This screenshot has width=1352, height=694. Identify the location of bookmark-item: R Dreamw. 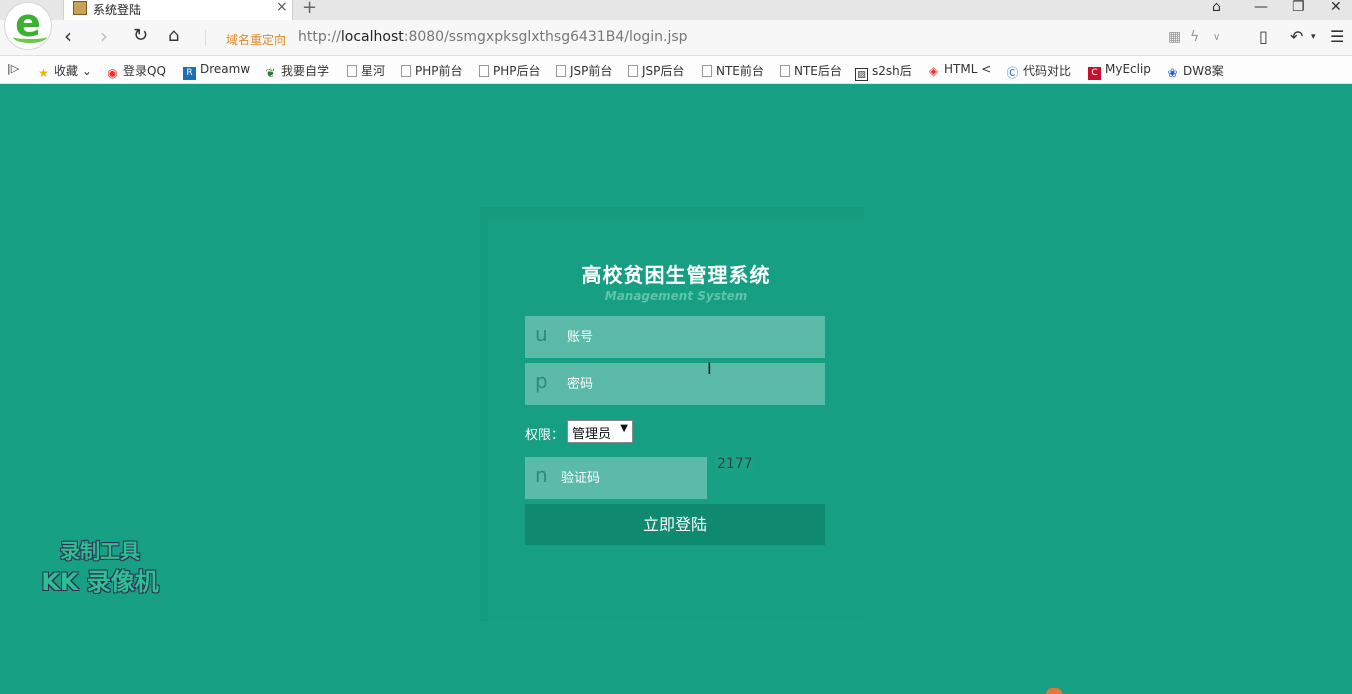
(216, 71).